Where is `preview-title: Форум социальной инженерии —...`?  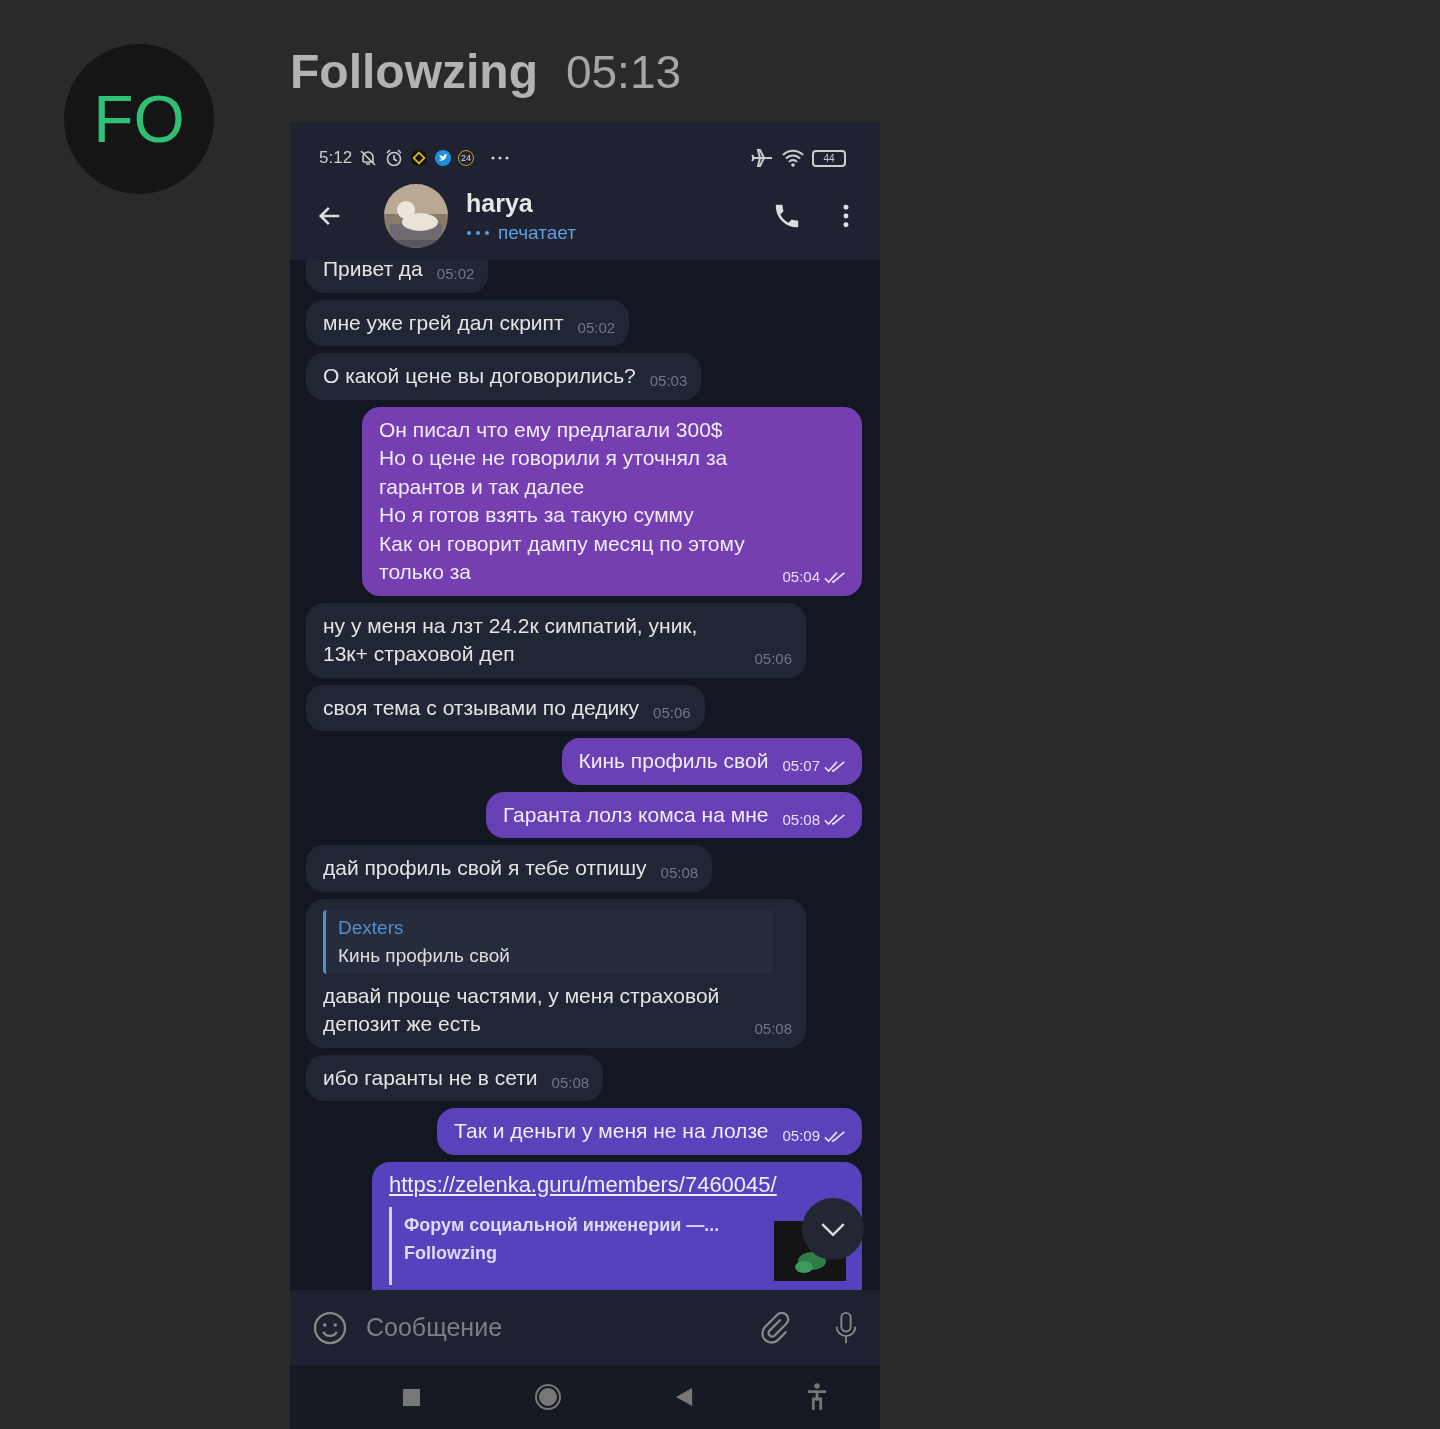 preview-title: Форум социальной инженерии —... is located at coordinates (562, 1225).